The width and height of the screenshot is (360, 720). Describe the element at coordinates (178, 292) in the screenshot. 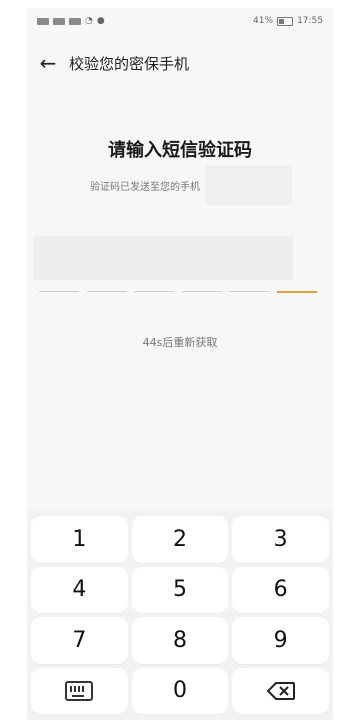

I see `code-digit-lines` at that location.